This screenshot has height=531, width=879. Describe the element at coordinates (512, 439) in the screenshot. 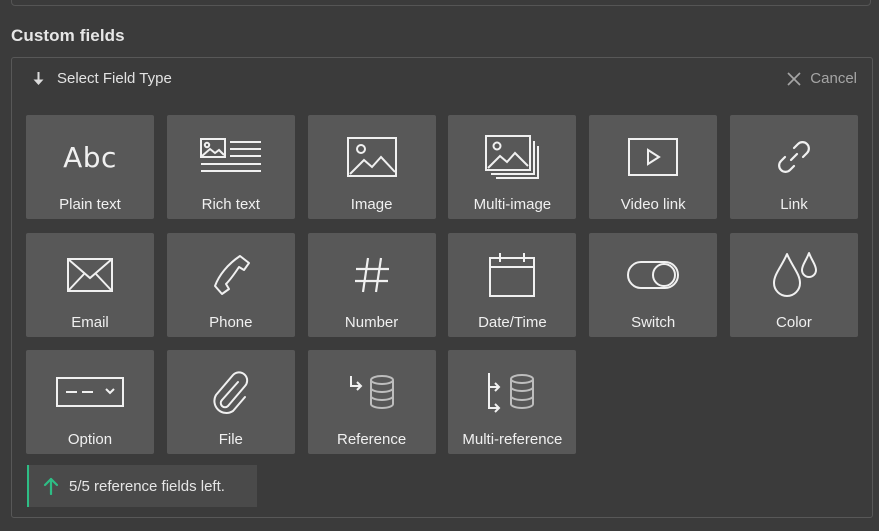

I see `field-type-label: Multi-reference` at that location.